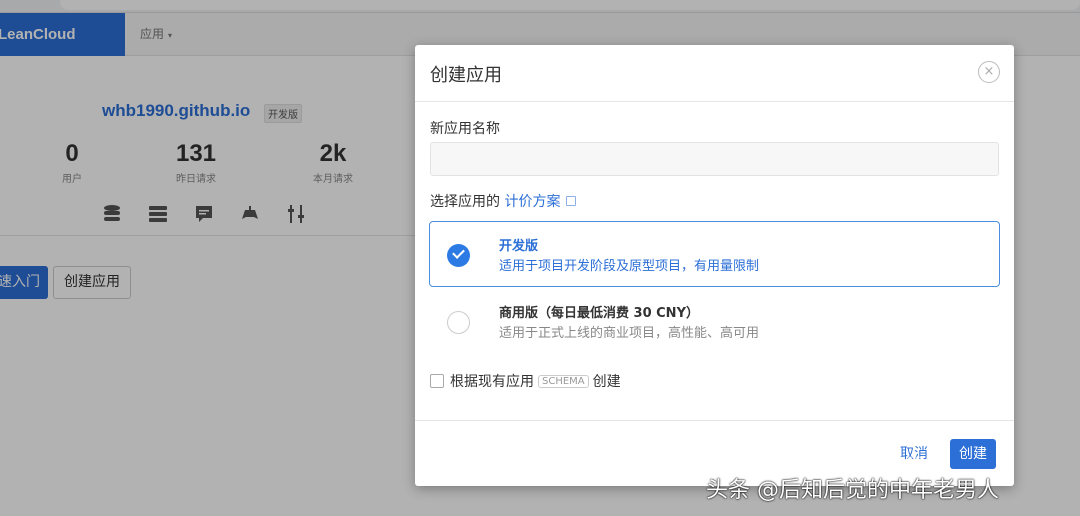 This screenshot has width=1080, height=516. What do you see at coordinates (606, 382) in the screenshot?
I see `schema-suffix: 创建` at bounding box center [606, 382].